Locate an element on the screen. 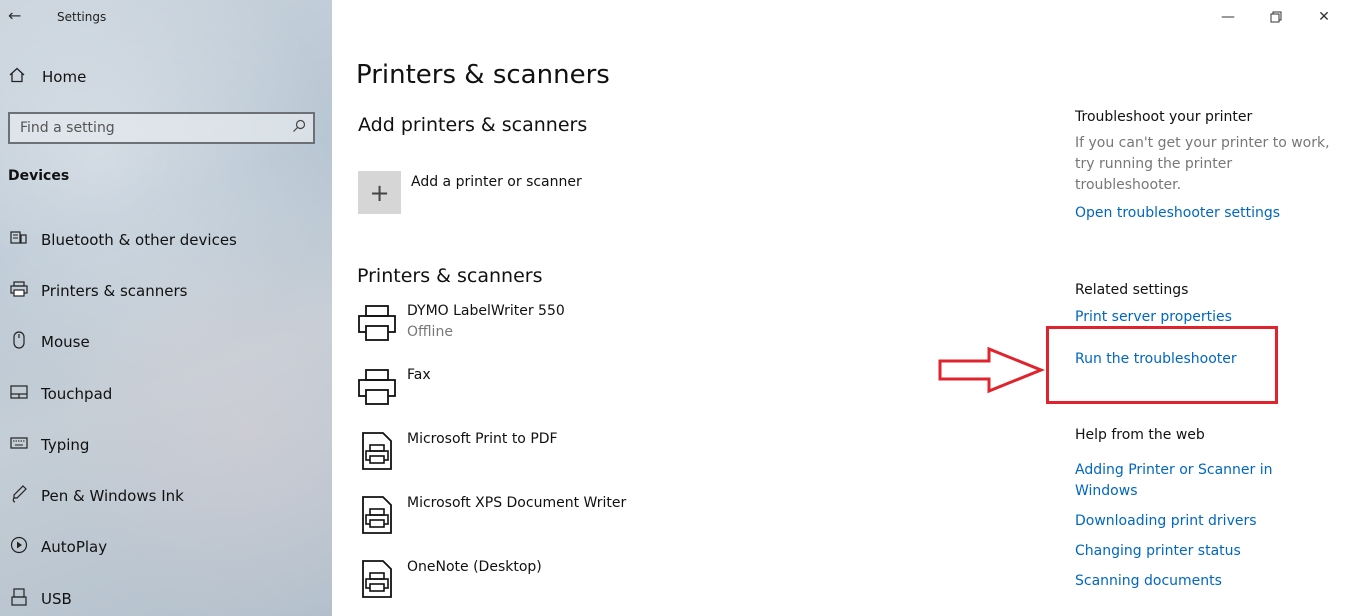 This screenshot has width=1348, height=616. usb-icon is located at coordinates (19, 599).